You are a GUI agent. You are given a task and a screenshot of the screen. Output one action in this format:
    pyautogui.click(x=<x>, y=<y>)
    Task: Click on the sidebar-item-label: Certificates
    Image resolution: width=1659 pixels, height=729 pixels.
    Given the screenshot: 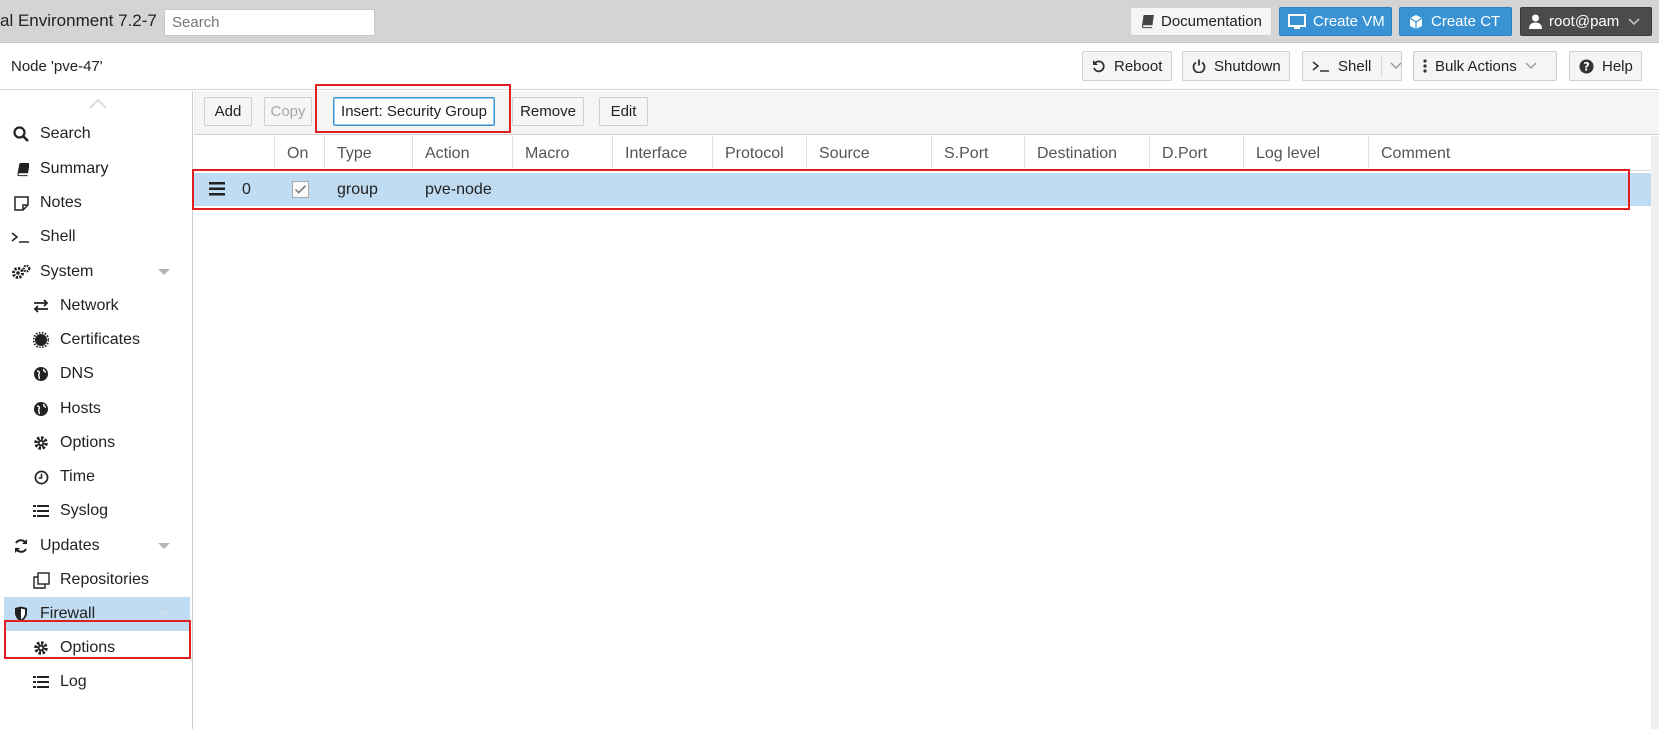 What is the action you would take?
    pyautogui.click(x=100, y=339)
    